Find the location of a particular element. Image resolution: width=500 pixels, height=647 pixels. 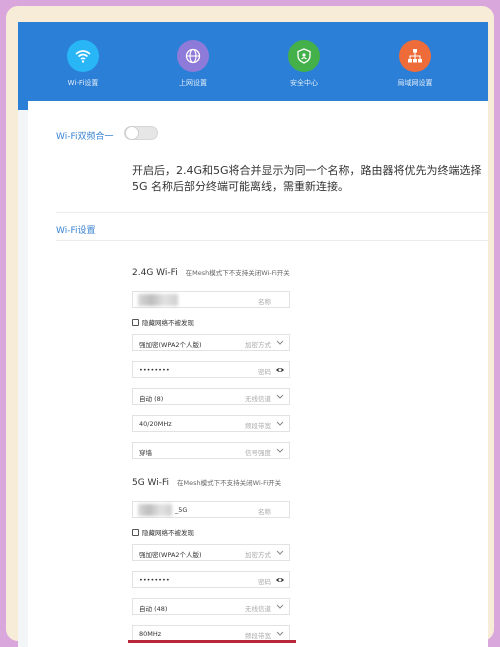

band-24-password-input: •••••••• 密码 is located at coordinates (211, 369).